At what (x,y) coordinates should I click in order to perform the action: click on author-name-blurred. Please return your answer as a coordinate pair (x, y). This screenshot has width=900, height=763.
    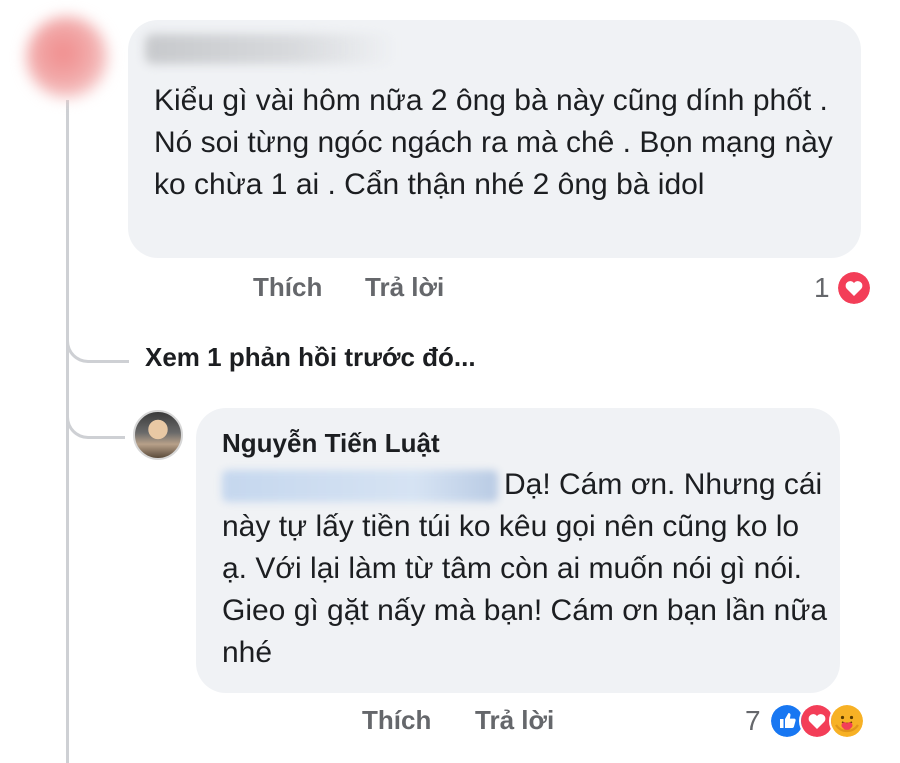
    Looking at the image, I should click on (270, 49).